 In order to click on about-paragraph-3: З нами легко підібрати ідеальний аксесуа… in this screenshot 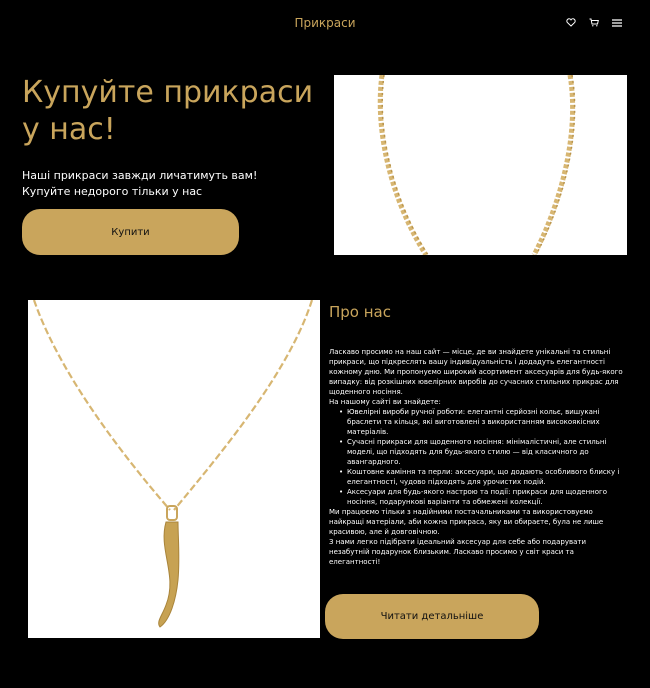, I will do `click(458, 552)`.